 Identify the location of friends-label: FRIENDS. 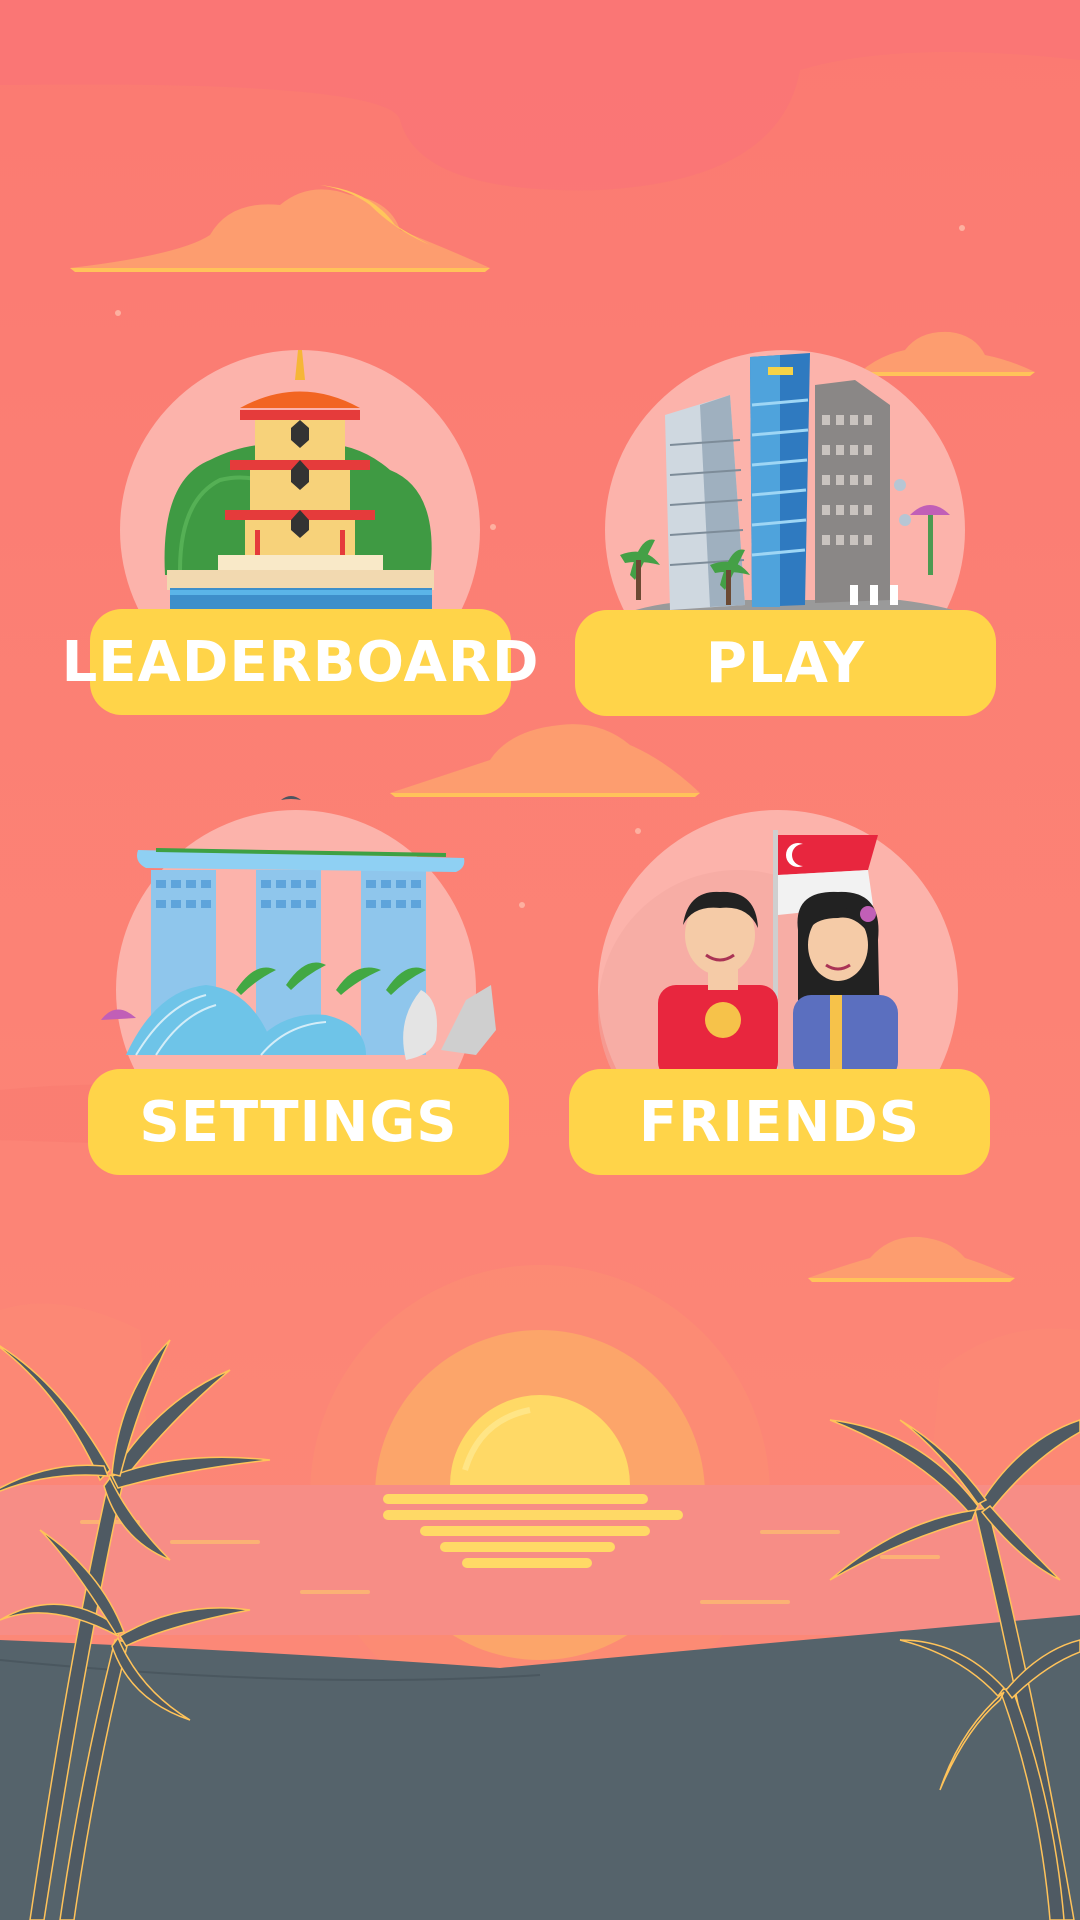
(779, 1122).